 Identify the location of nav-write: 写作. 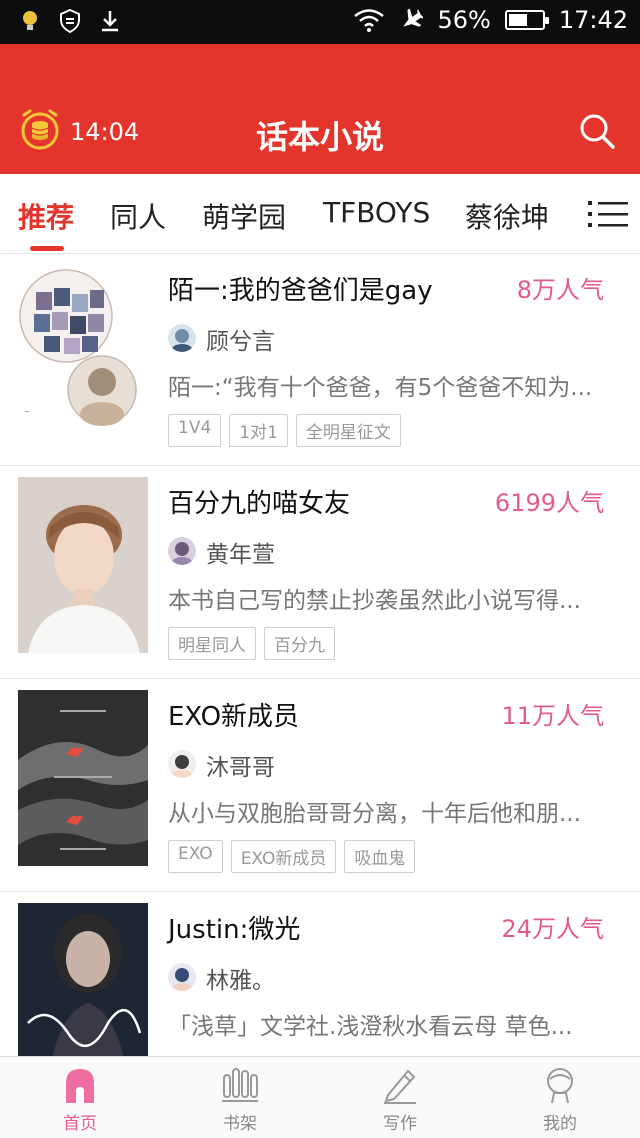
(400, 1101).